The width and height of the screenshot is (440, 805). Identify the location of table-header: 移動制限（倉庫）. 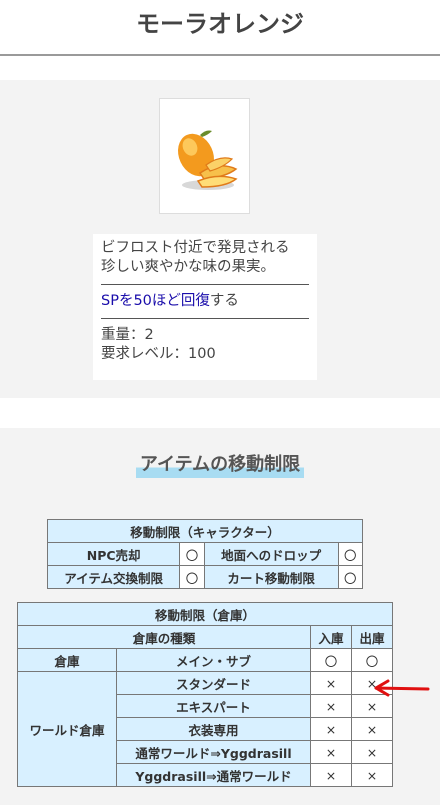
(205, 614).